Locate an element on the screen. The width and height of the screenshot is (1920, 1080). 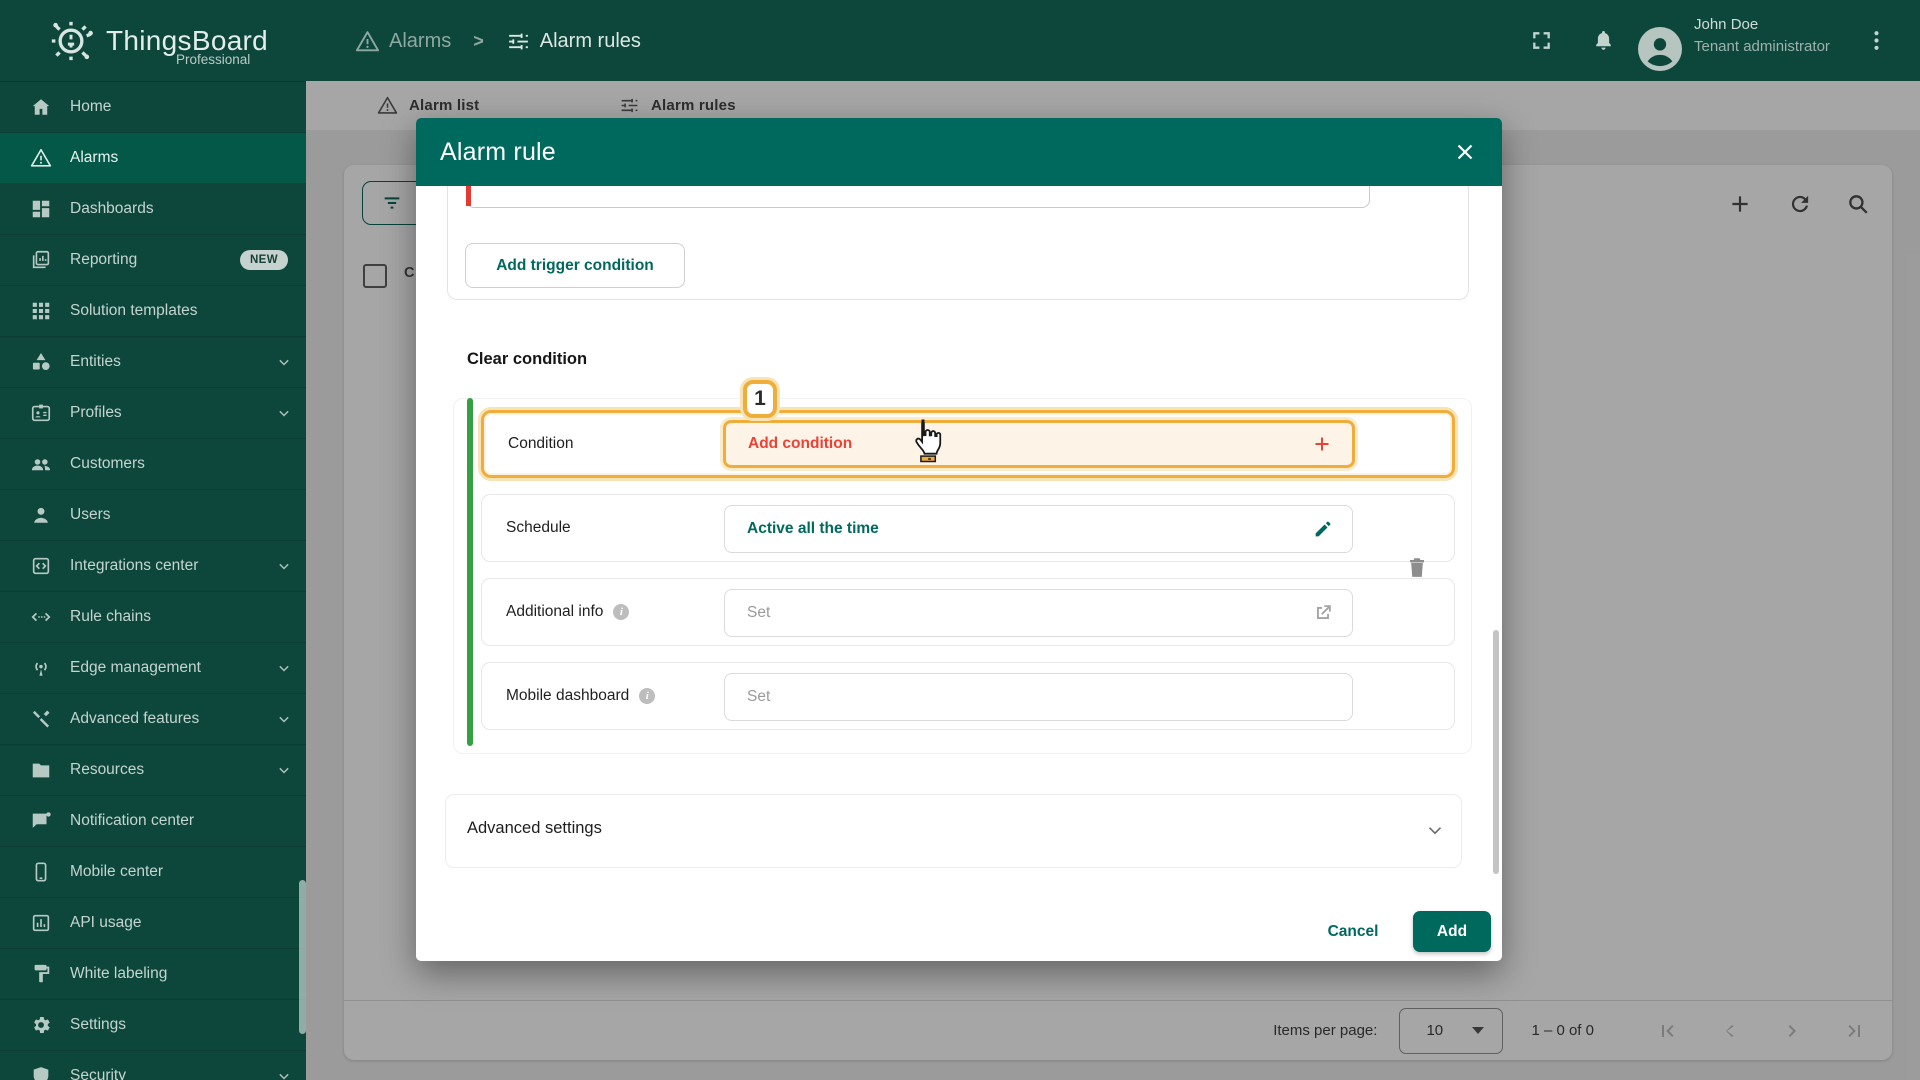
sidebar-item-label: Advanced features is located at coordinates (135, 718).